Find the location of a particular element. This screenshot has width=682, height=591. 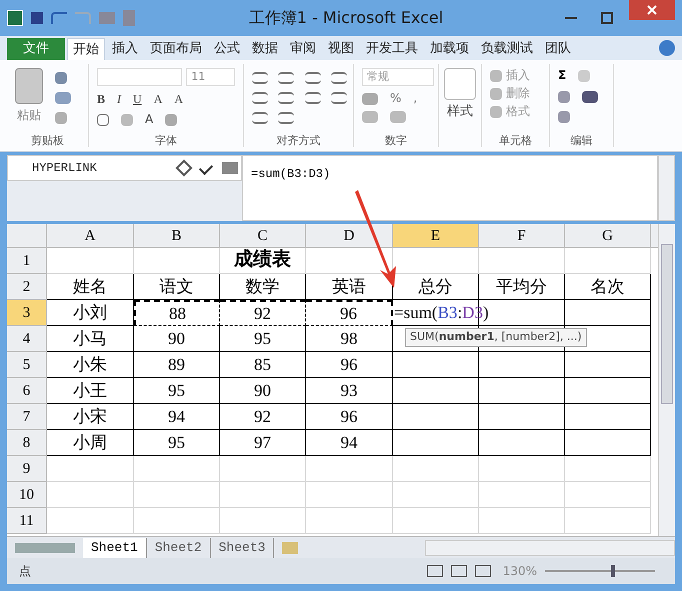

table-cell: 语文 is located at coordinates (177, 287).